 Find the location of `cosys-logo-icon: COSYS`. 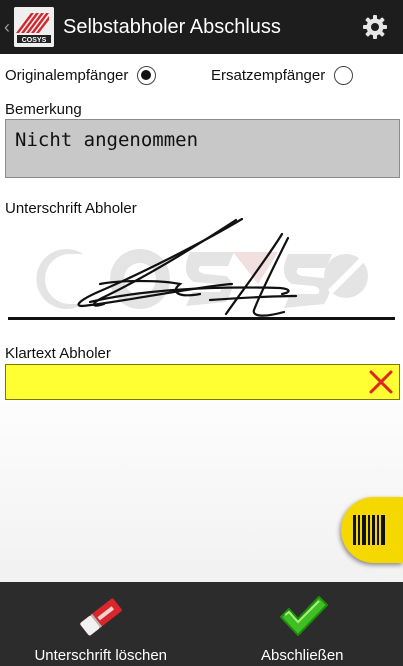

cosys-logo-icon: COSYS is located at coordinates (34, 27).